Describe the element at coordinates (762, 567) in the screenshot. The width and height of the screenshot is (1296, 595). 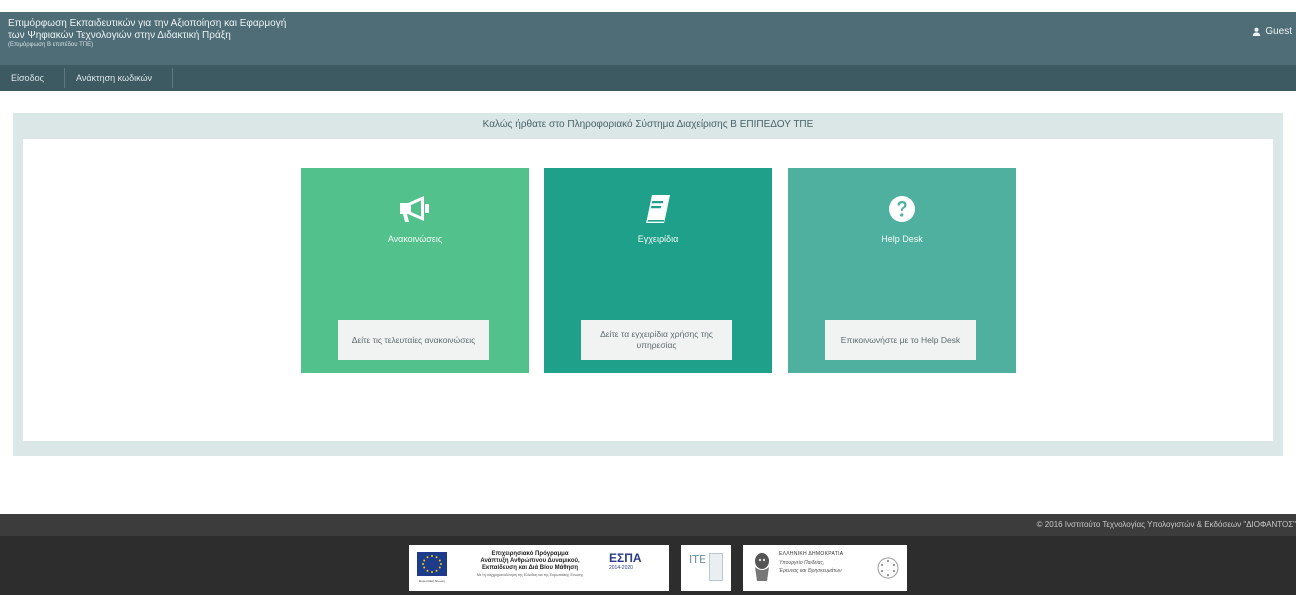
I see `greek-emblem-icon` at that location.